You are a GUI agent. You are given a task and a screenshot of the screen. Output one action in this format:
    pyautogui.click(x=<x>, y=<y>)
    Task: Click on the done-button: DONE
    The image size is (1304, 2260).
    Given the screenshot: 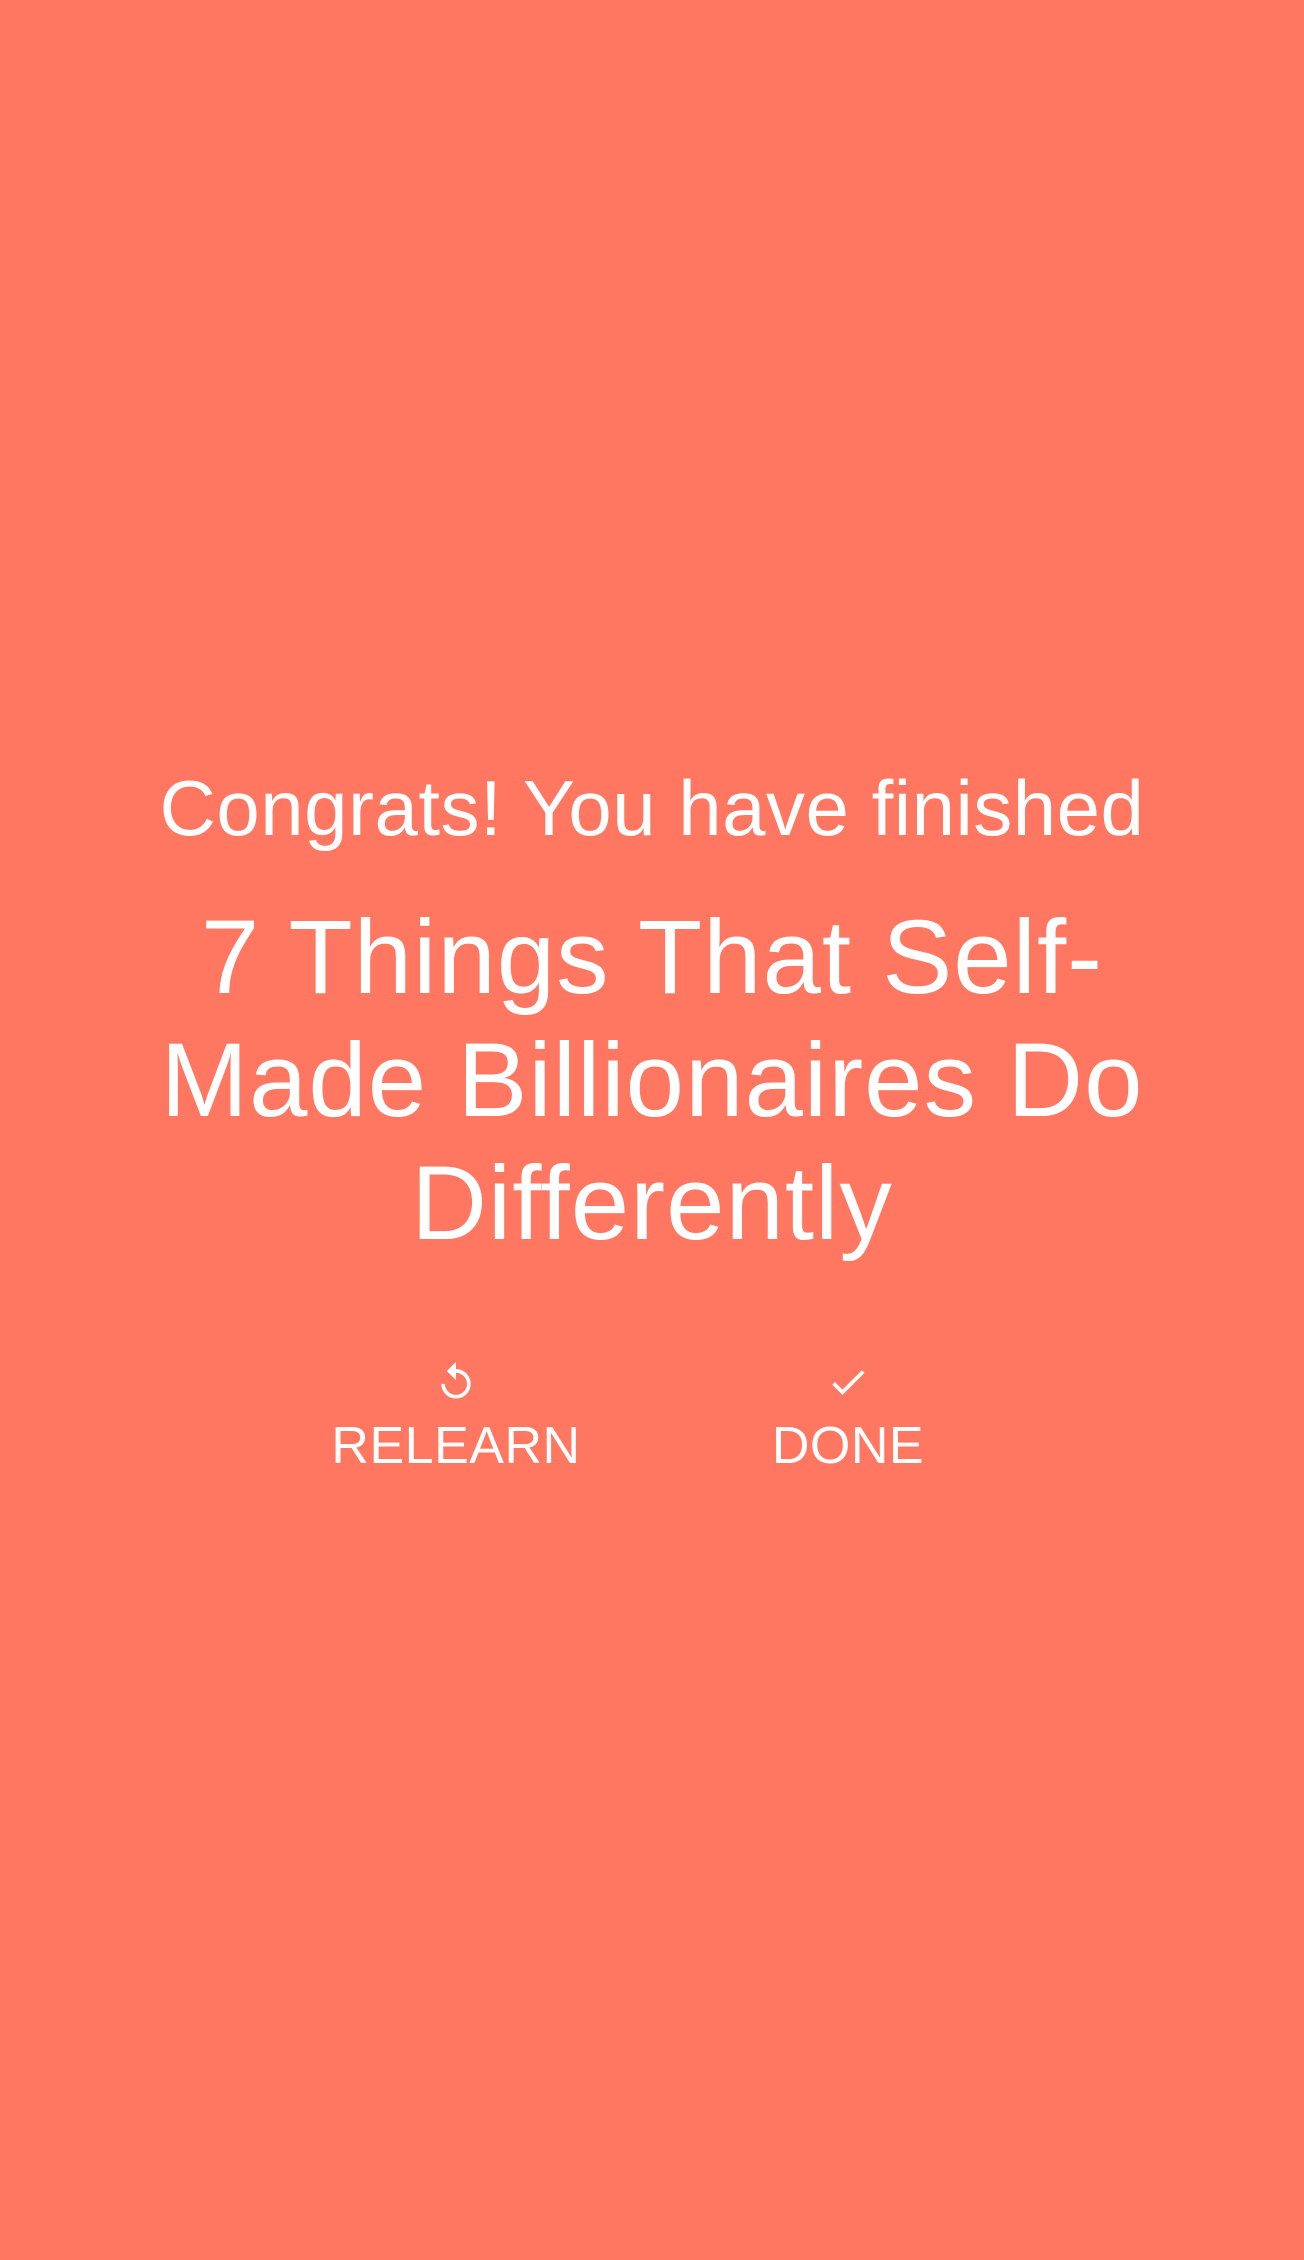 What is the action you would take?
    pyautogui.click(x=848, y=1420)
    